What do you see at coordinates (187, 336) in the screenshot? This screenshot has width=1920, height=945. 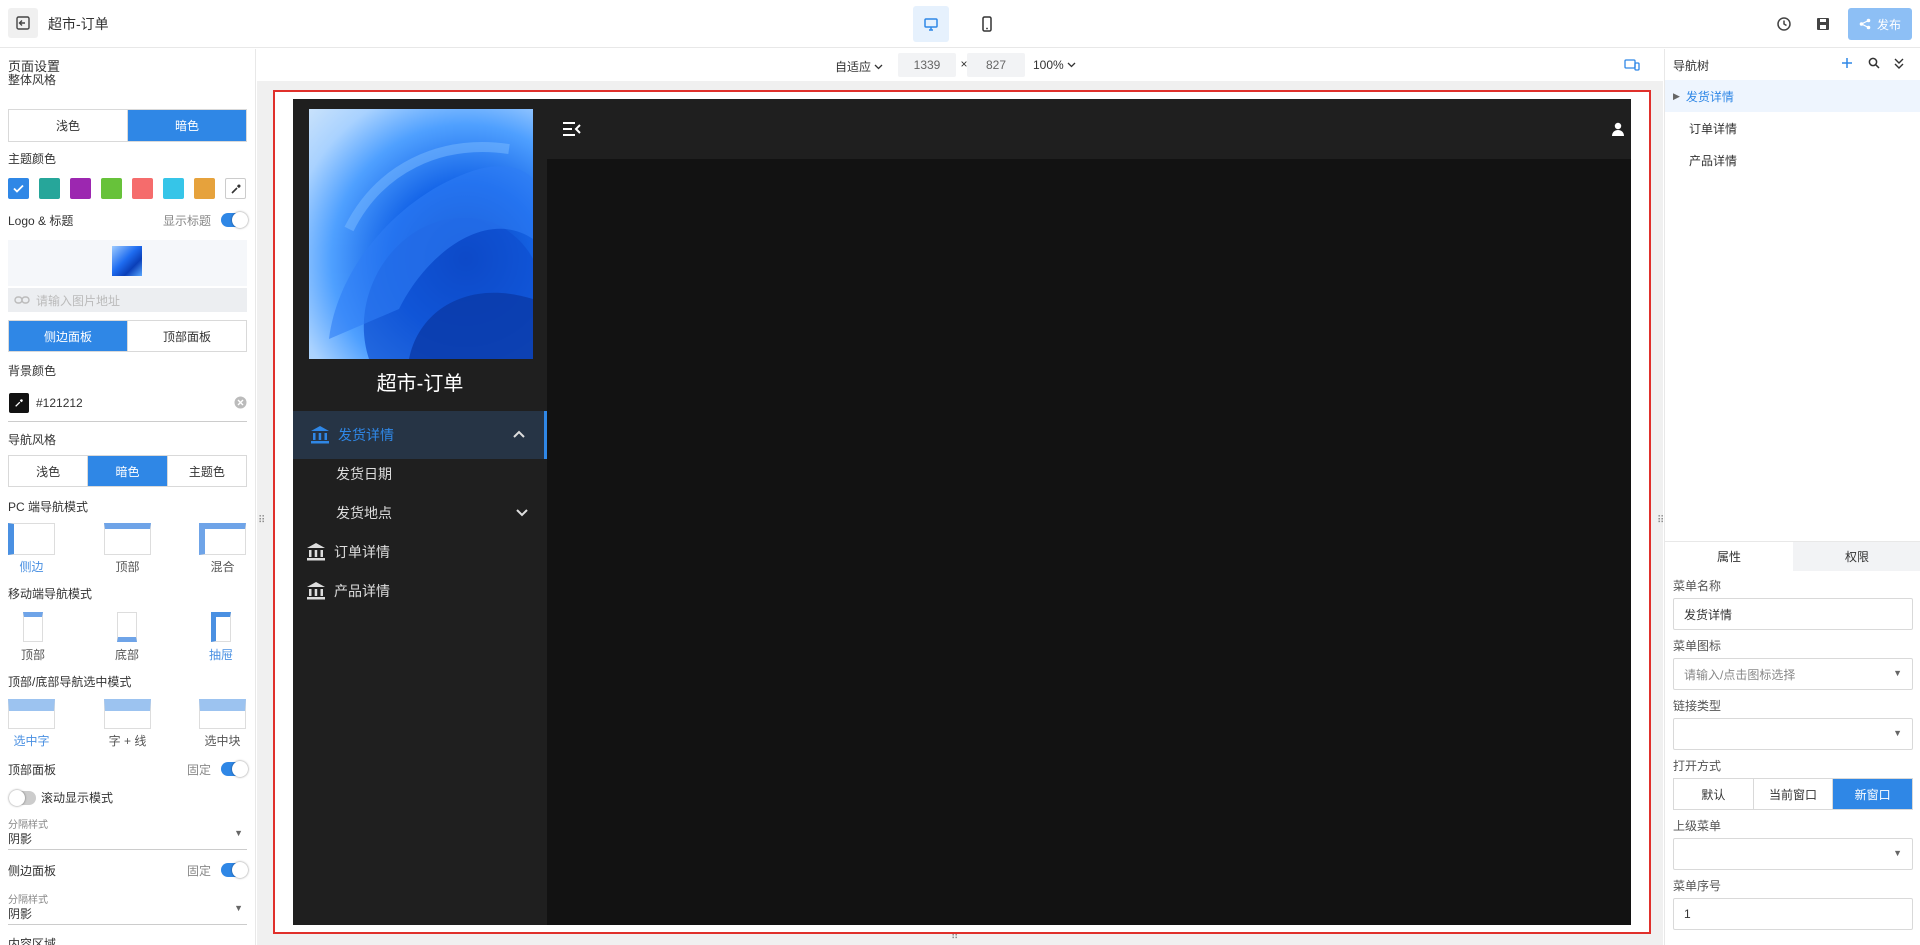 I see `top-panel-option: 顶部面板` at bounding box center [187, 336].